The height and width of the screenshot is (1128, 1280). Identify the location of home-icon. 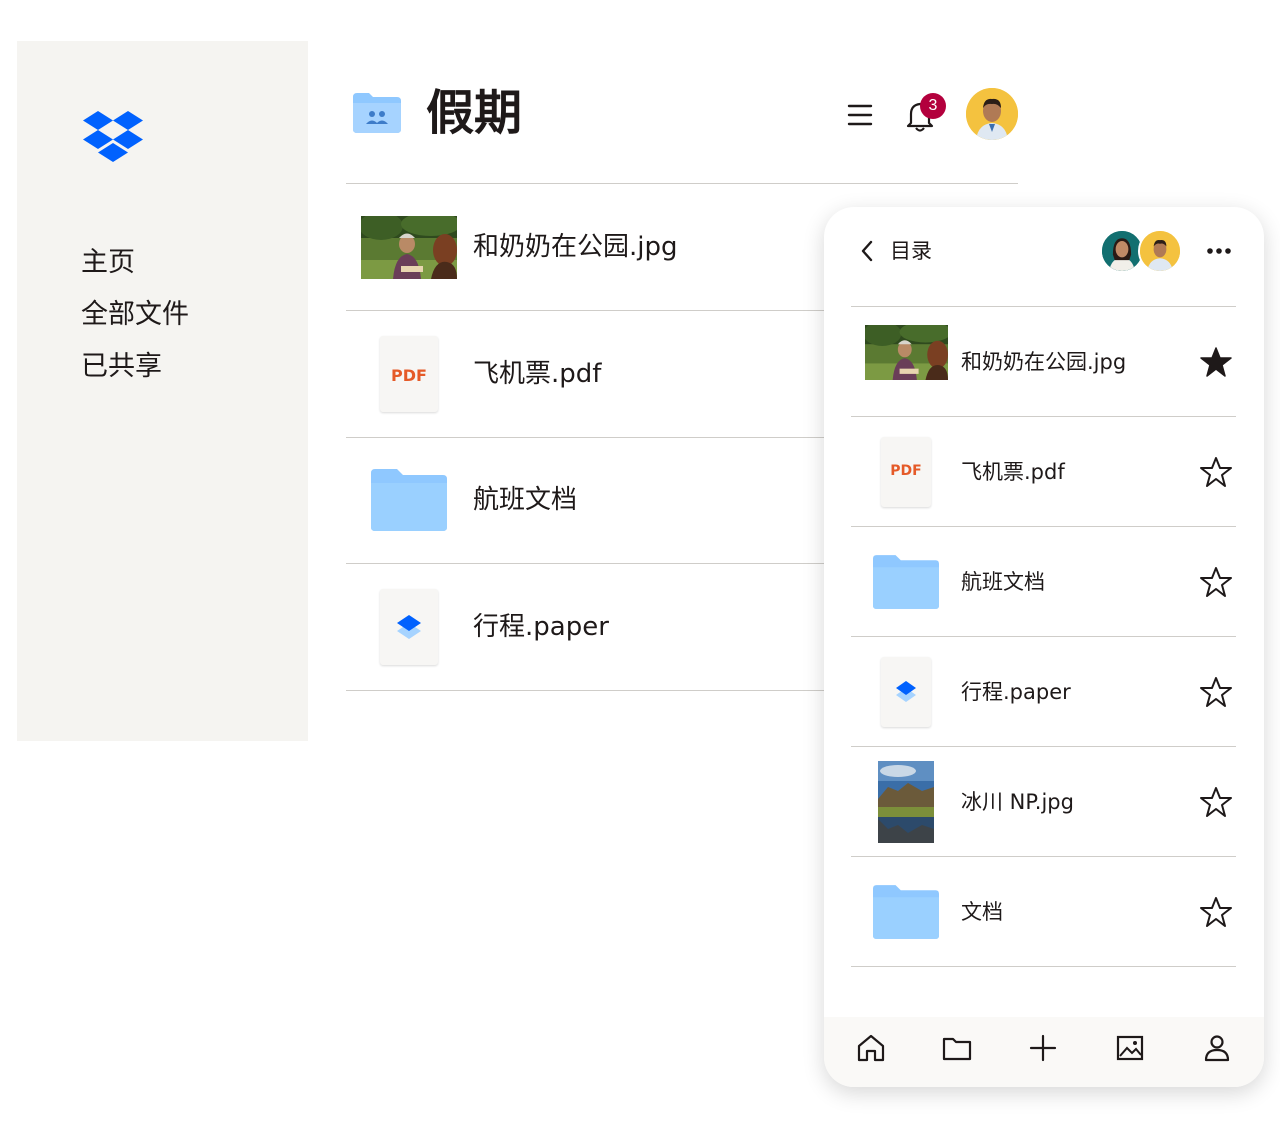
(871, 1048).